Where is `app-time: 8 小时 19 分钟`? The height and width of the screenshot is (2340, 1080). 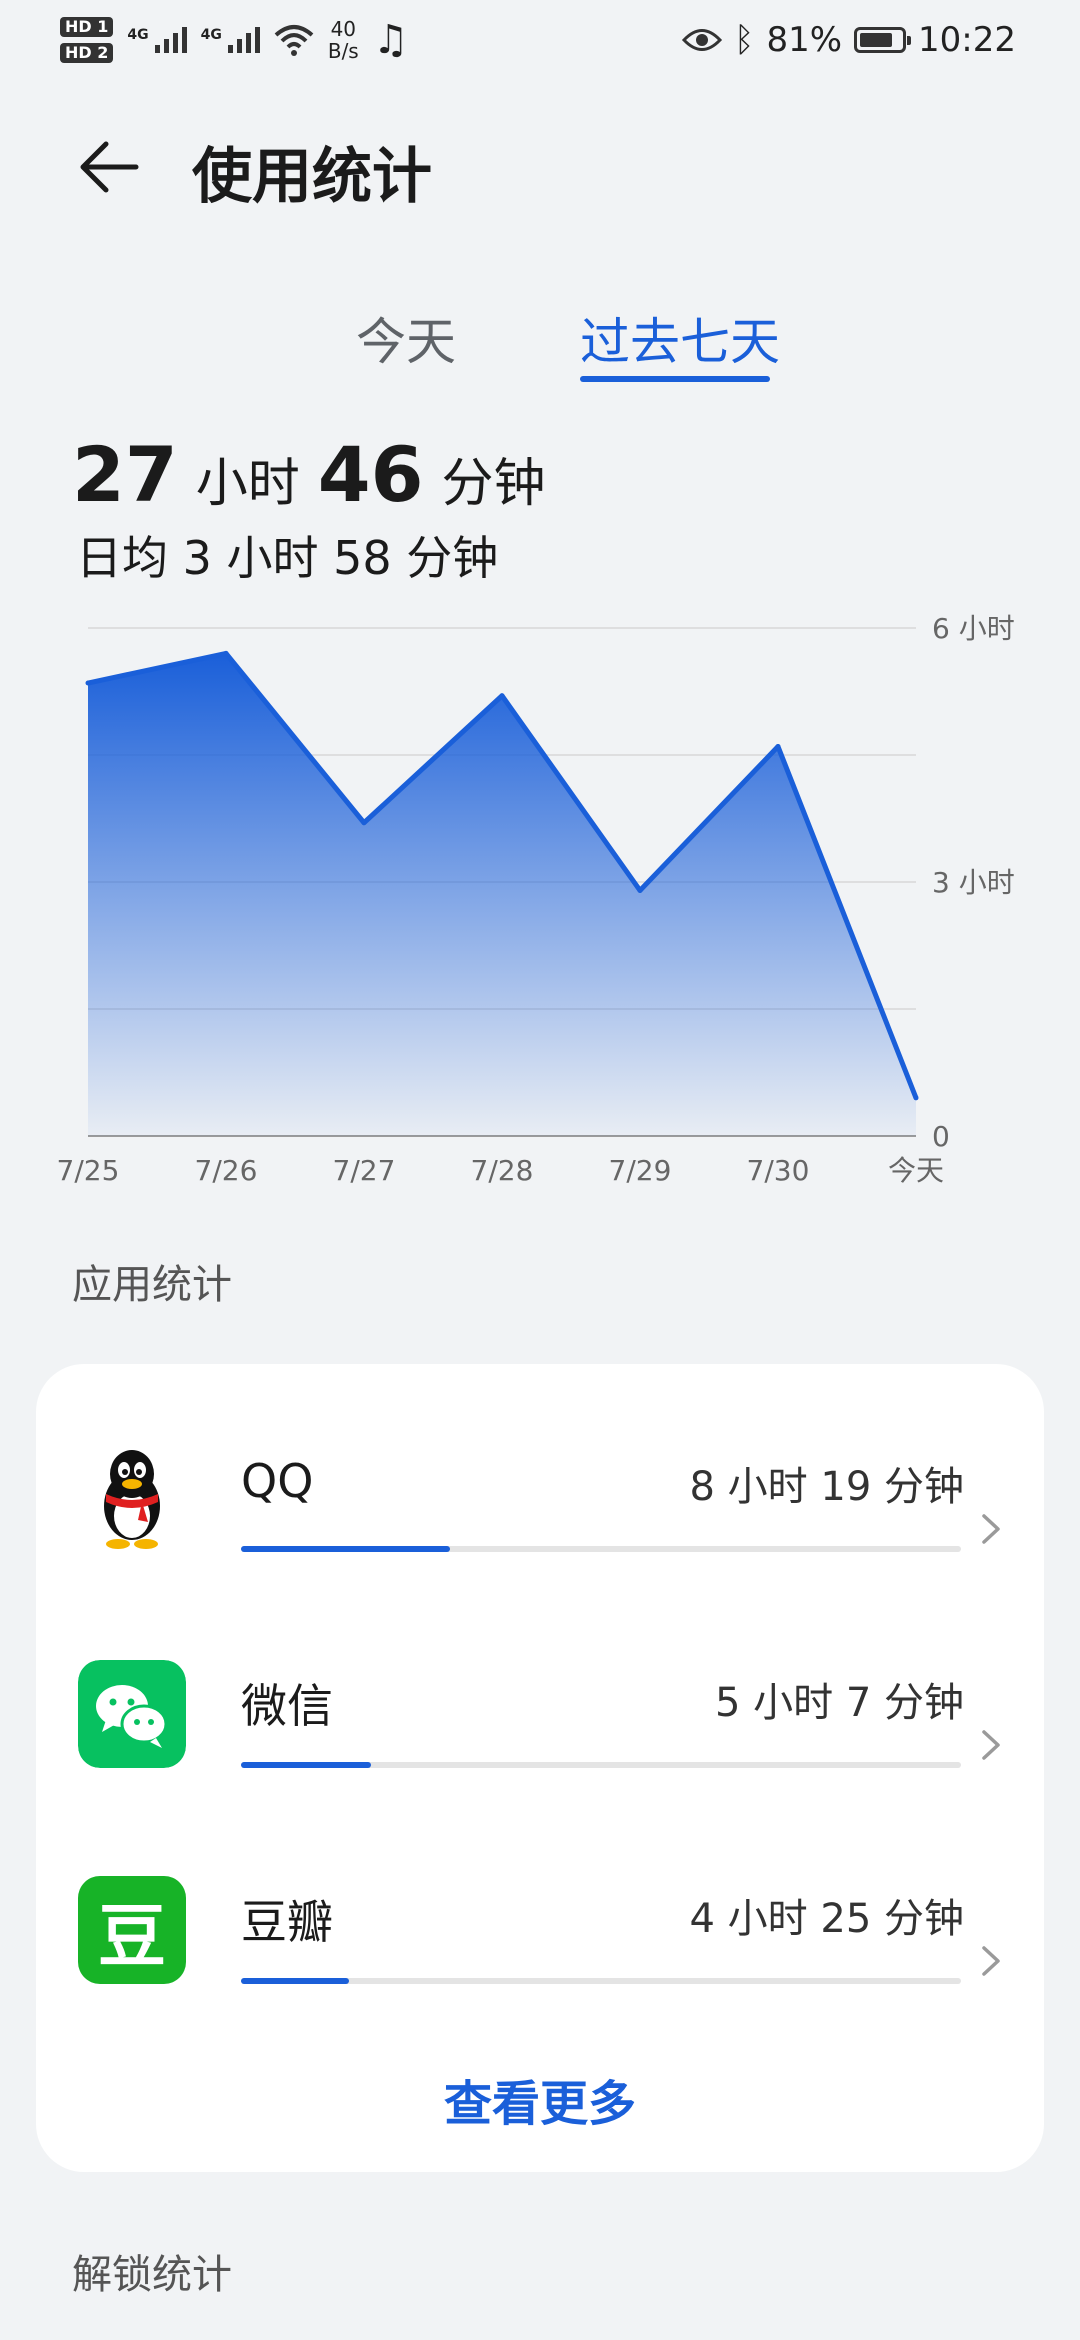
app-time: 8 小时 19 分钟 is located at coordinates (827, 1487).